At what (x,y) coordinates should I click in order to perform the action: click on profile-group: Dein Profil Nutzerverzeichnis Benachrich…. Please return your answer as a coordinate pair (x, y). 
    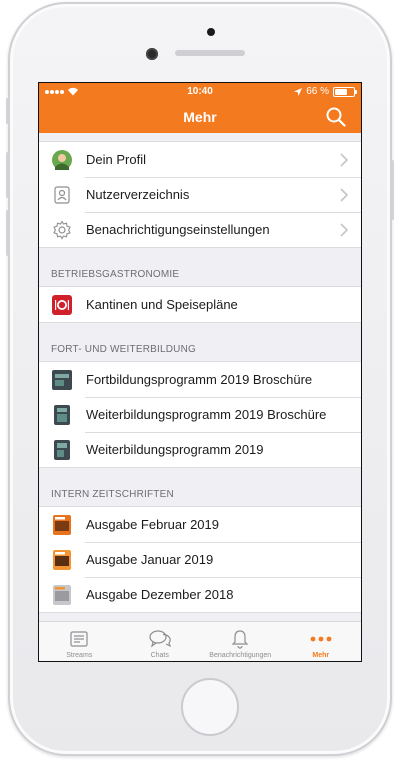
    Looking at the image, I should click on (200, 194).